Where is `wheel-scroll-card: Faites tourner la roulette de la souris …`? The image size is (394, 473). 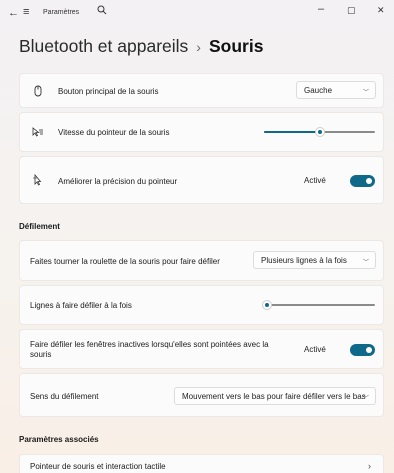
wheel-scroll-card: Faites tourner la roulette de la souris … is located at coordinates (201, 260).